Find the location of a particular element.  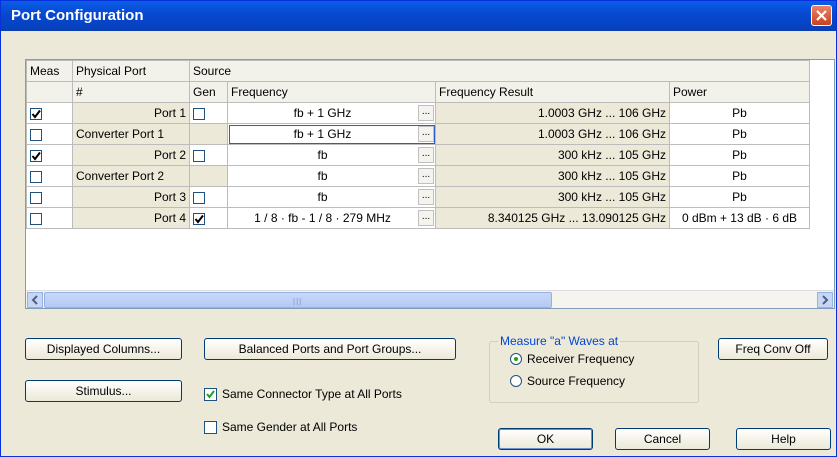

ok-button: OK is located at coordinates (545, 439).